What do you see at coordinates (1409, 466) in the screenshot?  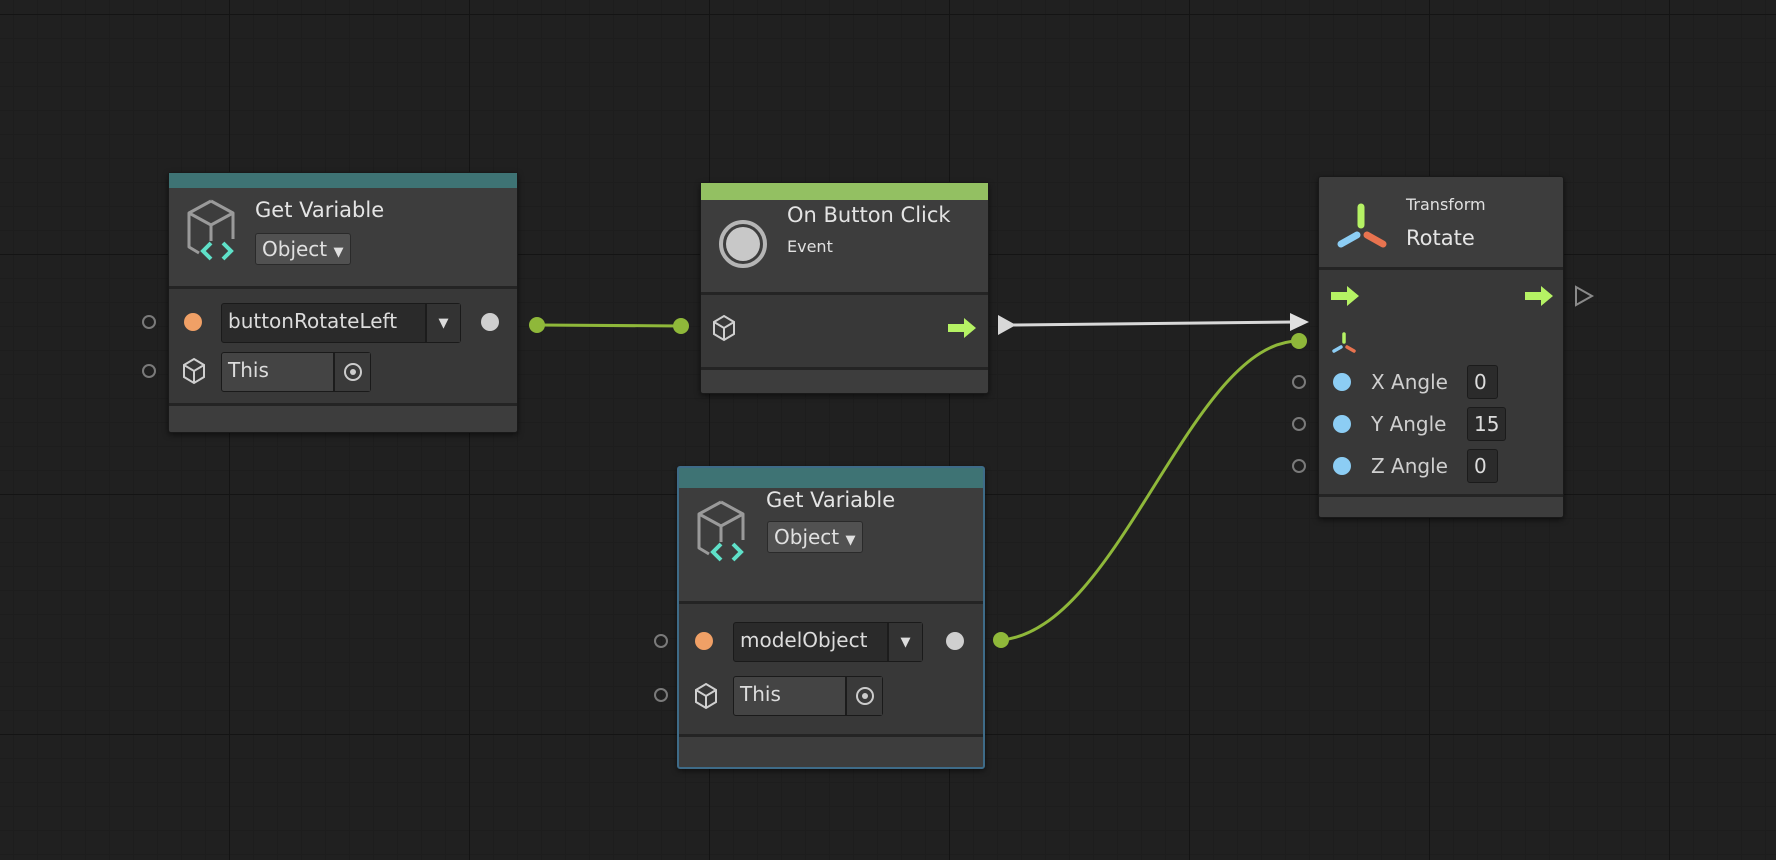 I see `z-angle-label: Z Angle` at bounding box center [1409, 466].